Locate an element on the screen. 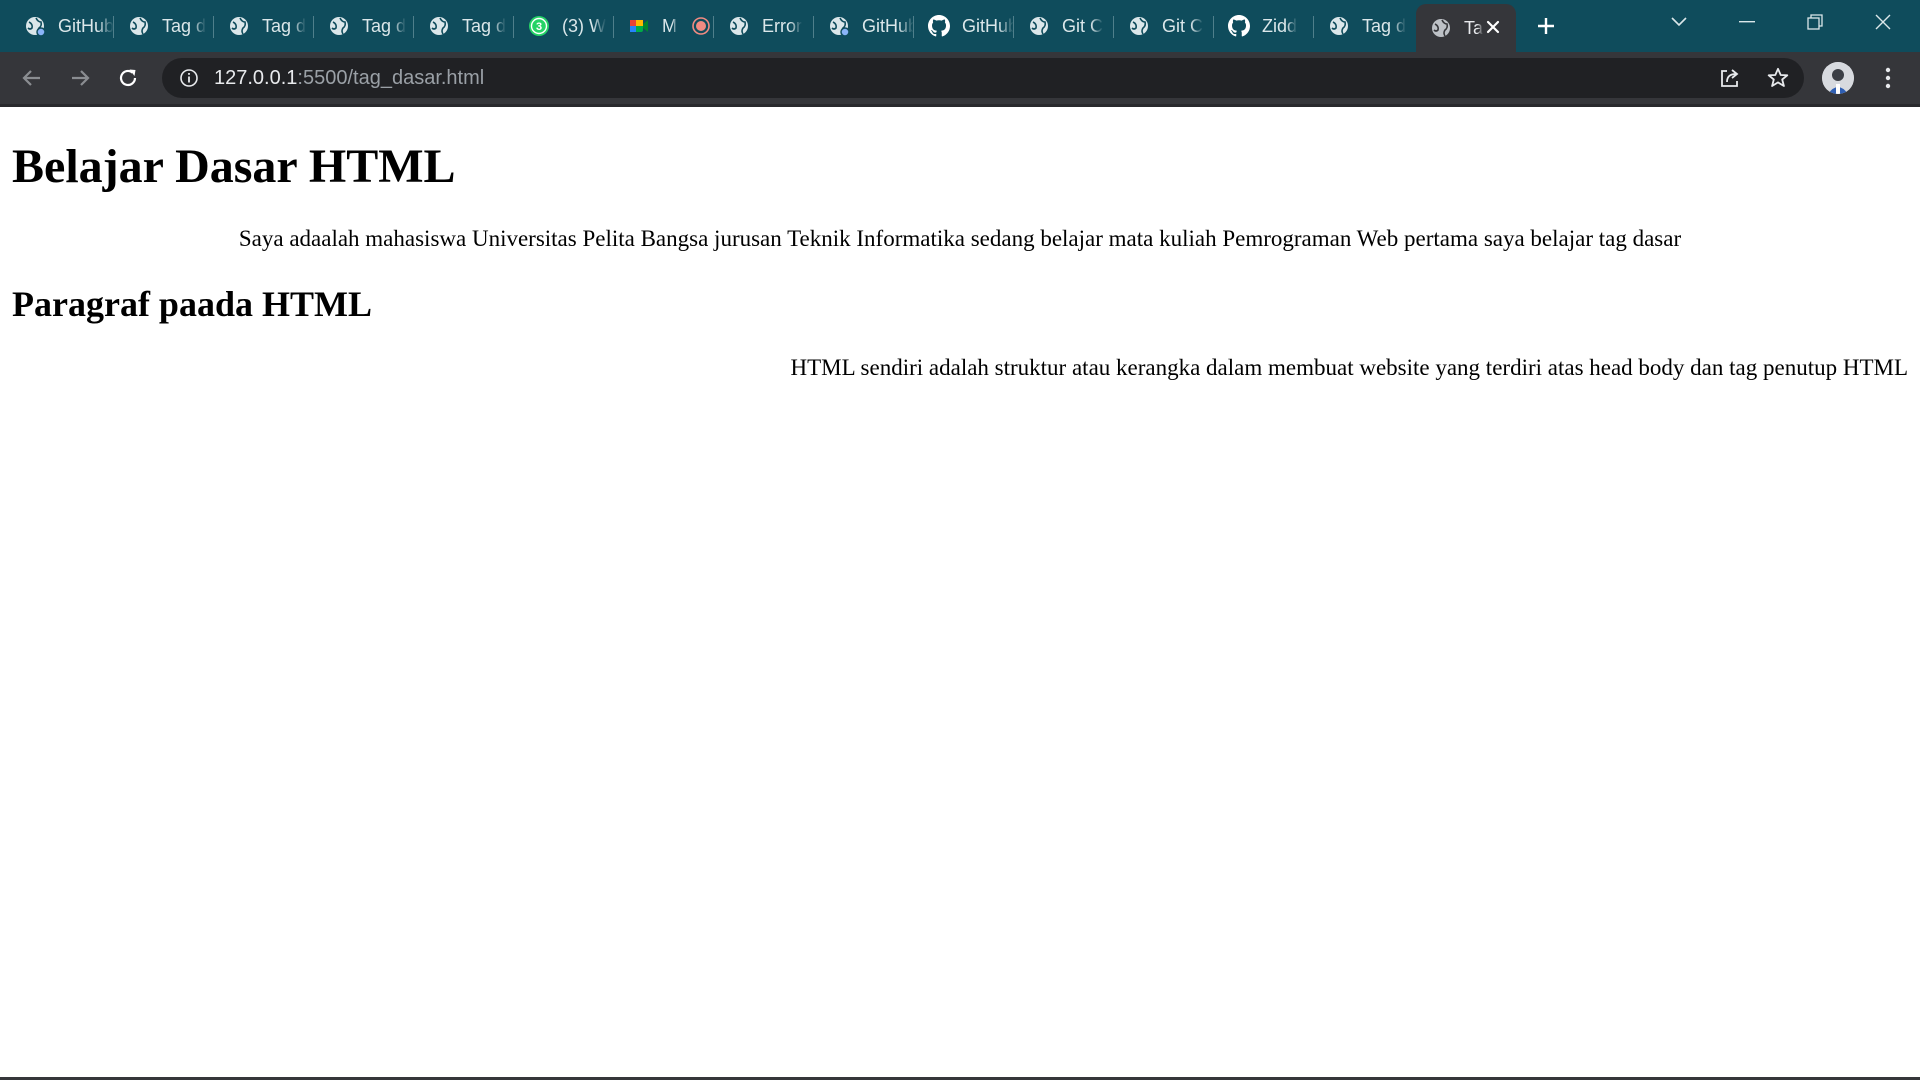 Image resolution: width=1920 pixels, height=1080 pixels. tab-title: M is located at coordinates (669, 25).